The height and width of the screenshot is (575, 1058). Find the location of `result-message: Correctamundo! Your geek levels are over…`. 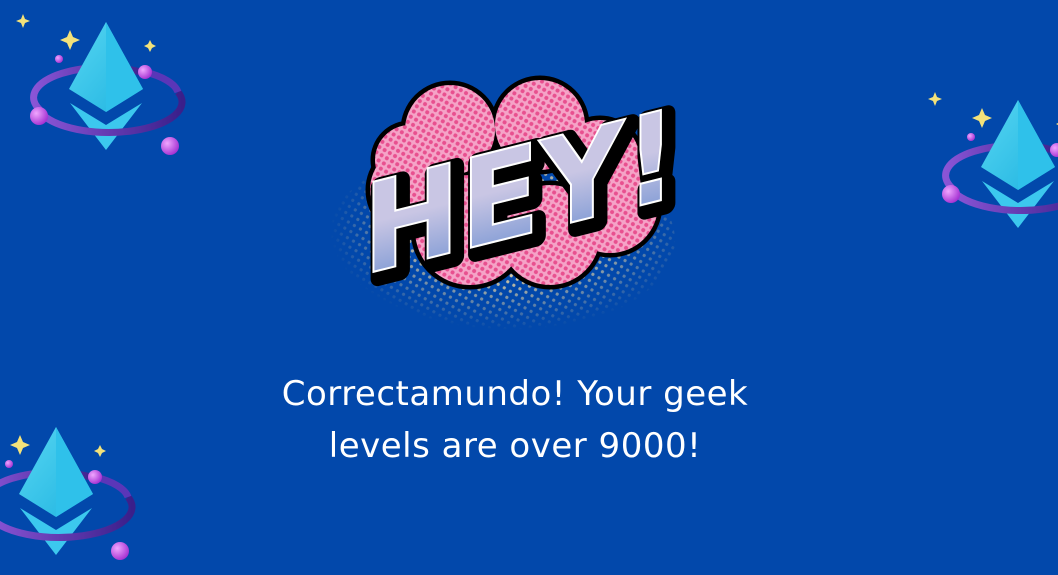

result-message: Correctamundo! Your geek levels are over… is located at coordinates (515, 420).